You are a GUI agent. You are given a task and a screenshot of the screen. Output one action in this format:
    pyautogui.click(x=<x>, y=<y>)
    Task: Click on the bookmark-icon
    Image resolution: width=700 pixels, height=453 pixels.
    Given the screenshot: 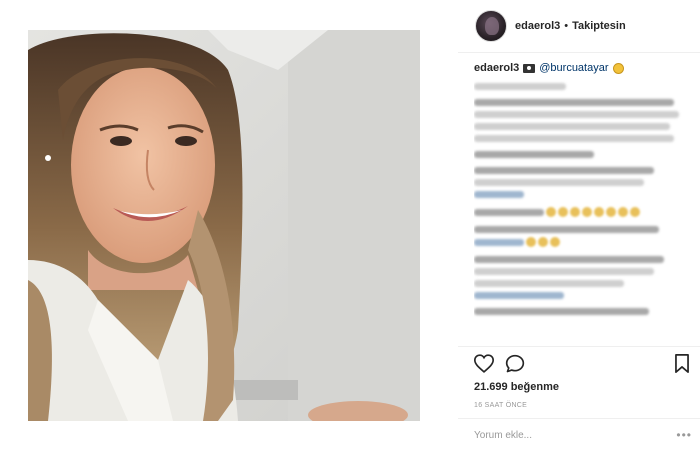 What is the action you would take?
    pyautogui.click(x=682, y=366)
    